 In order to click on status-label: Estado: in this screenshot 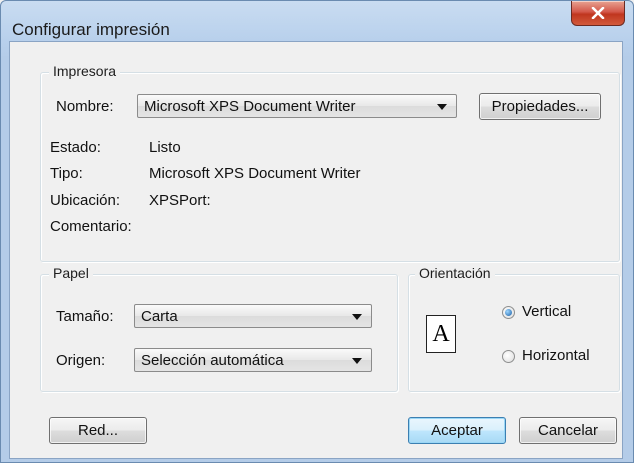, I will do `click(75, 147)`.